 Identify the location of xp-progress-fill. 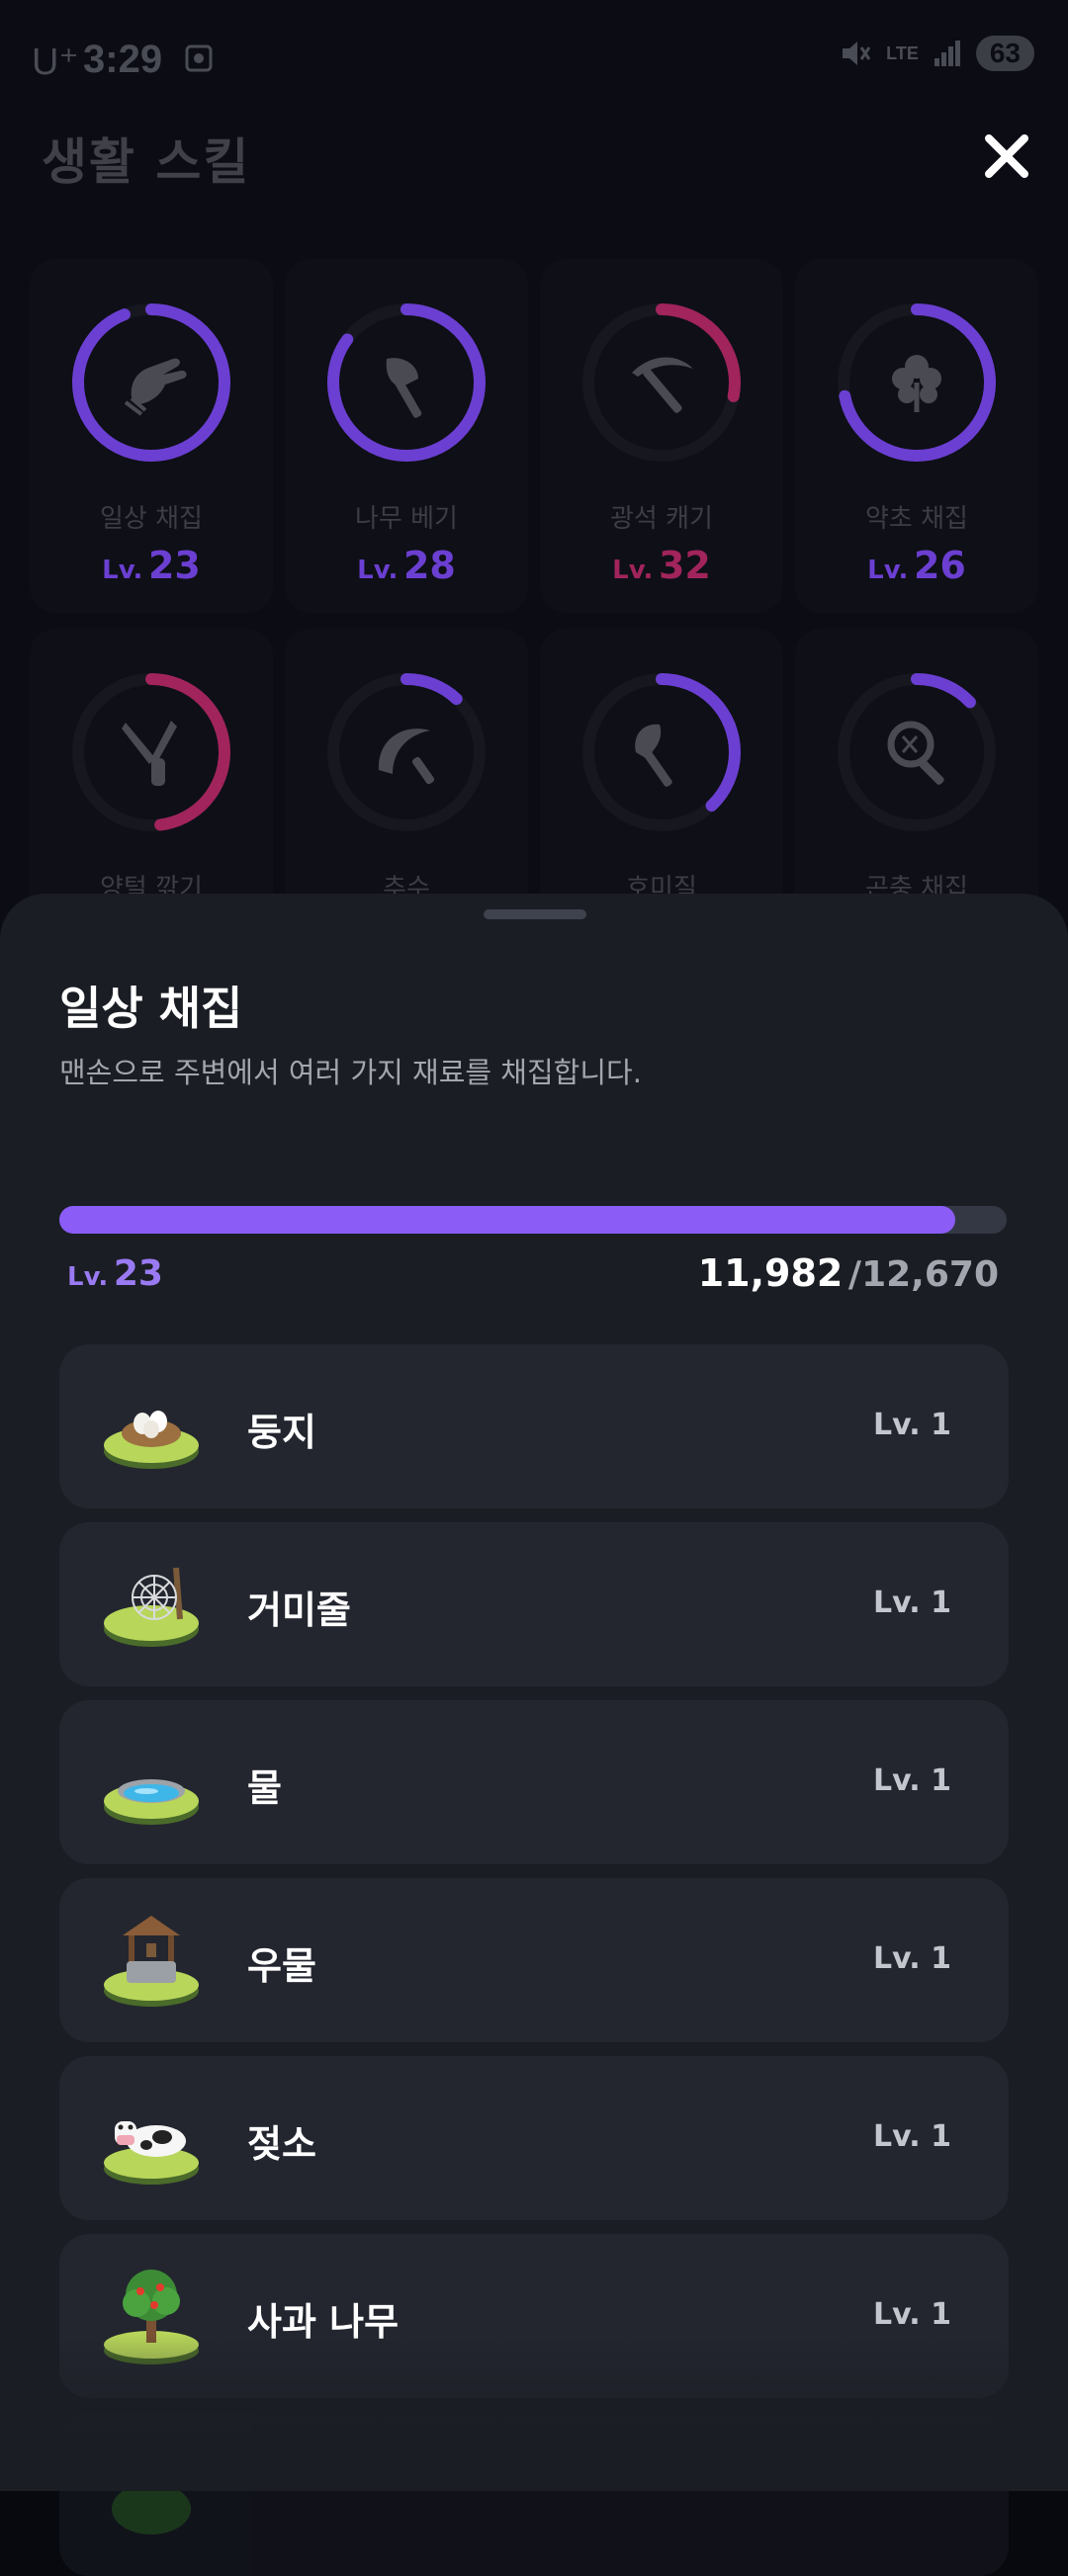
(507, 1220).